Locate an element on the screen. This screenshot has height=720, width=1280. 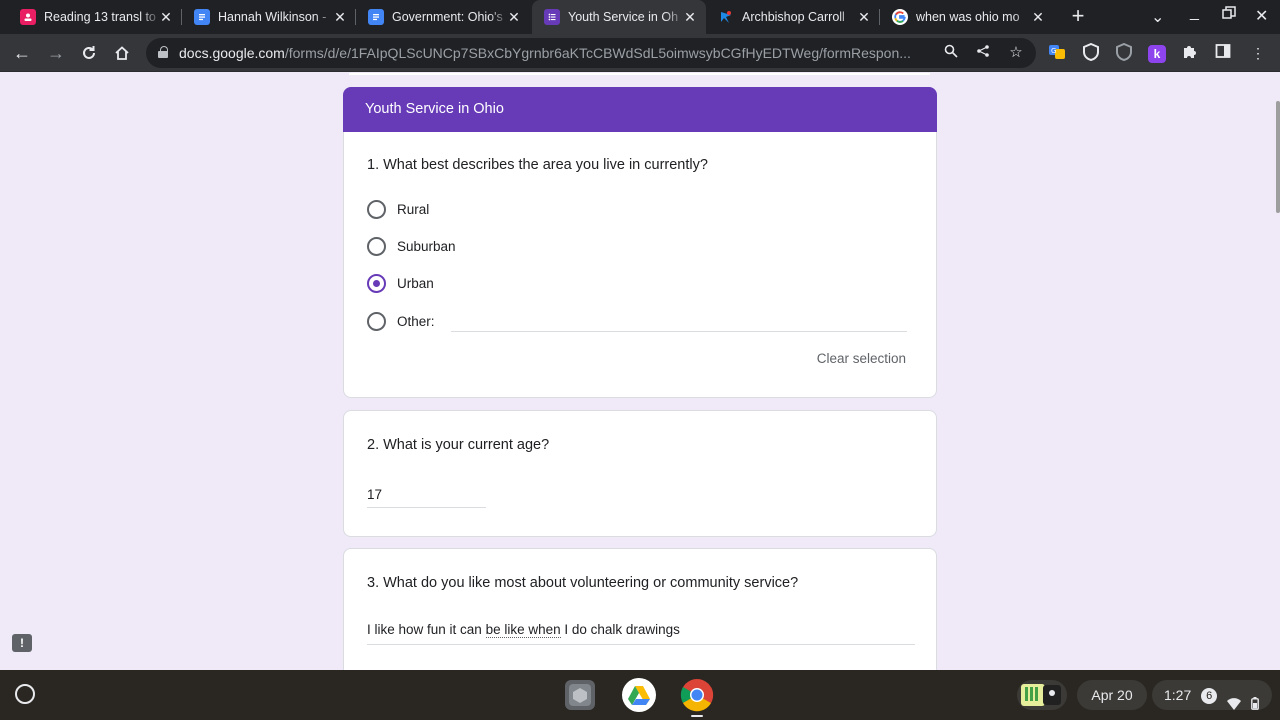
chromeos-shelf: Apr 20 1:27 6 is located at coordinates (640, 695).